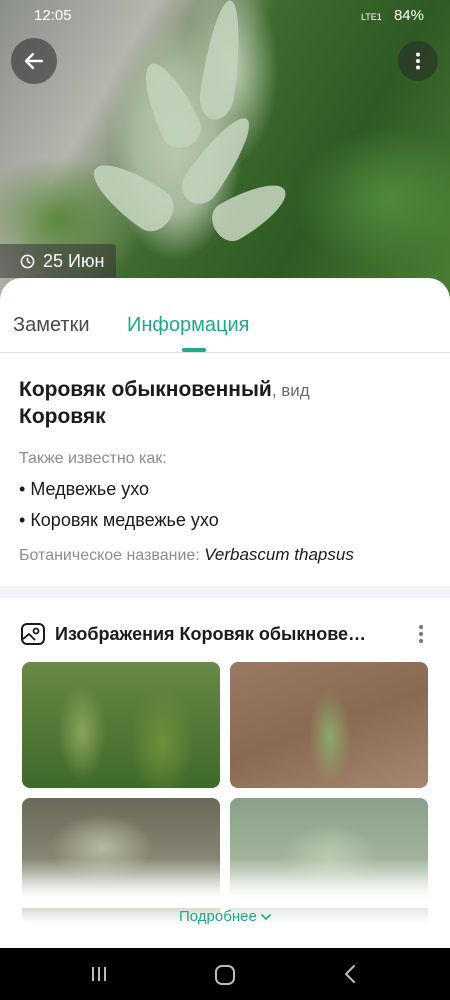 The image size is (450, 1000). What do you see at coordinates (90, 489) in the screenshot?
I see `aka-item-text: Медвежье ухо` at bounding box center [90, 489].